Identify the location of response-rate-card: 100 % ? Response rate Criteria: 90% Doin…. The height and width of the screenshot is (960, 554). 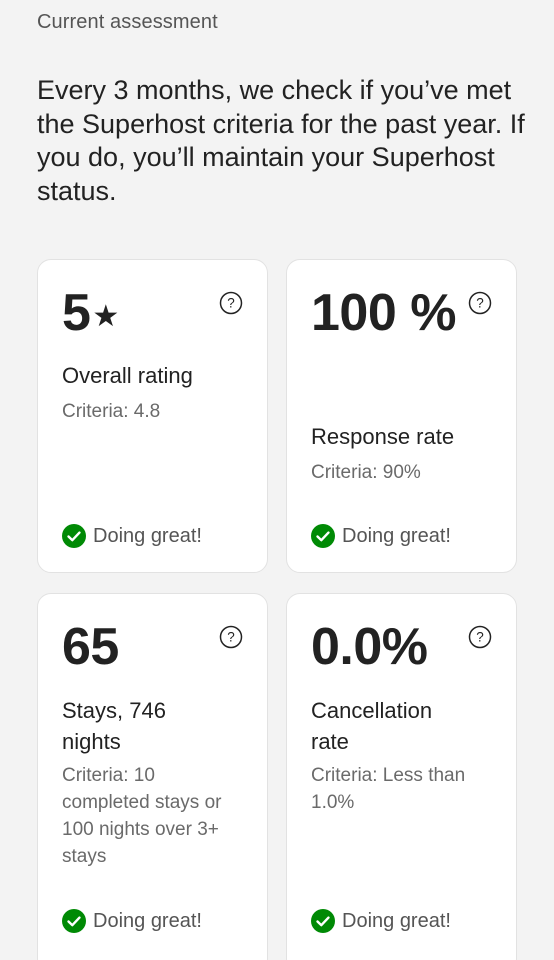
(401, 416).